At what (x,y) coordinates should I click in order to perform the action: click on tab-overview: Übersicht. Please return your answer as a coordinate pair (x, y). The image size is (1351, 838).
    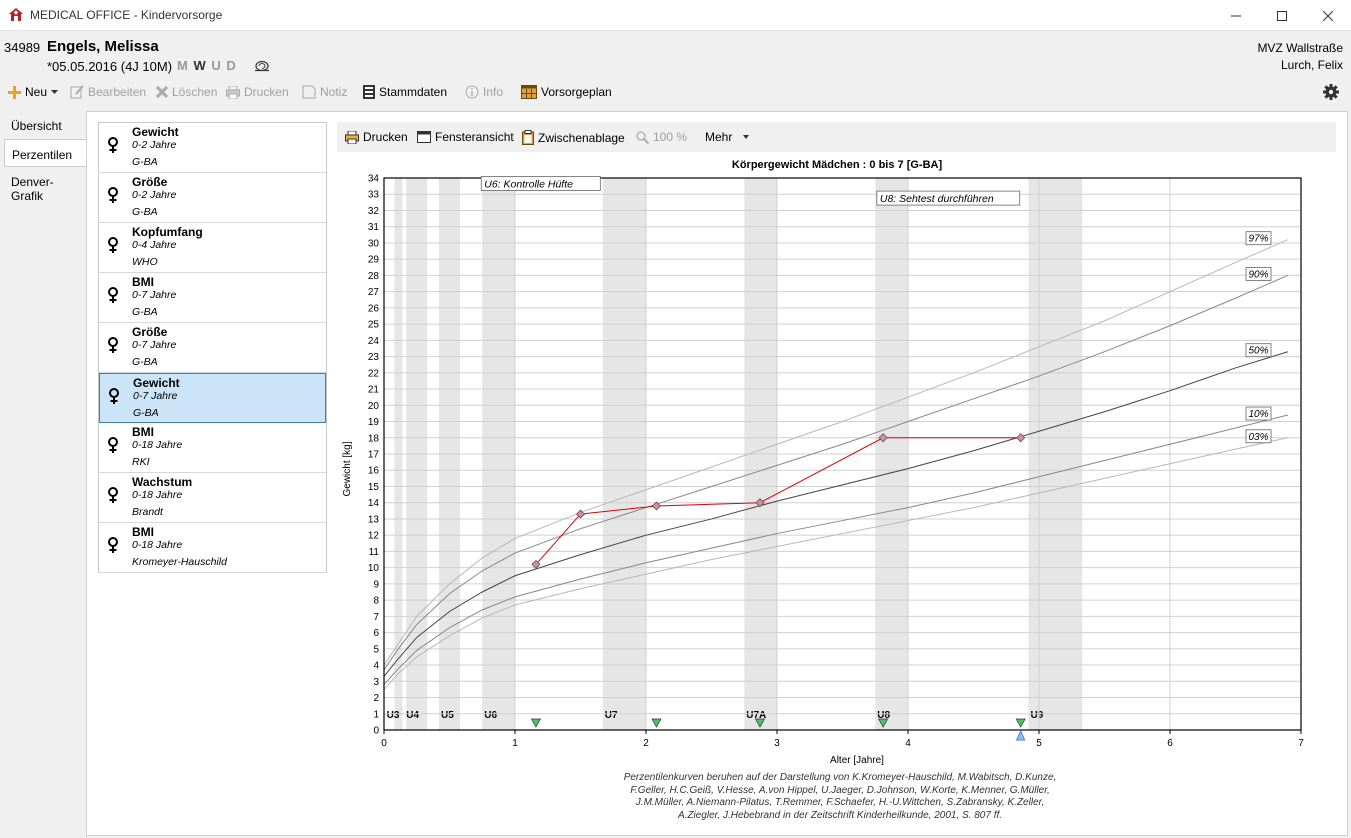
    Looking at the image, I should click on (45, 125).